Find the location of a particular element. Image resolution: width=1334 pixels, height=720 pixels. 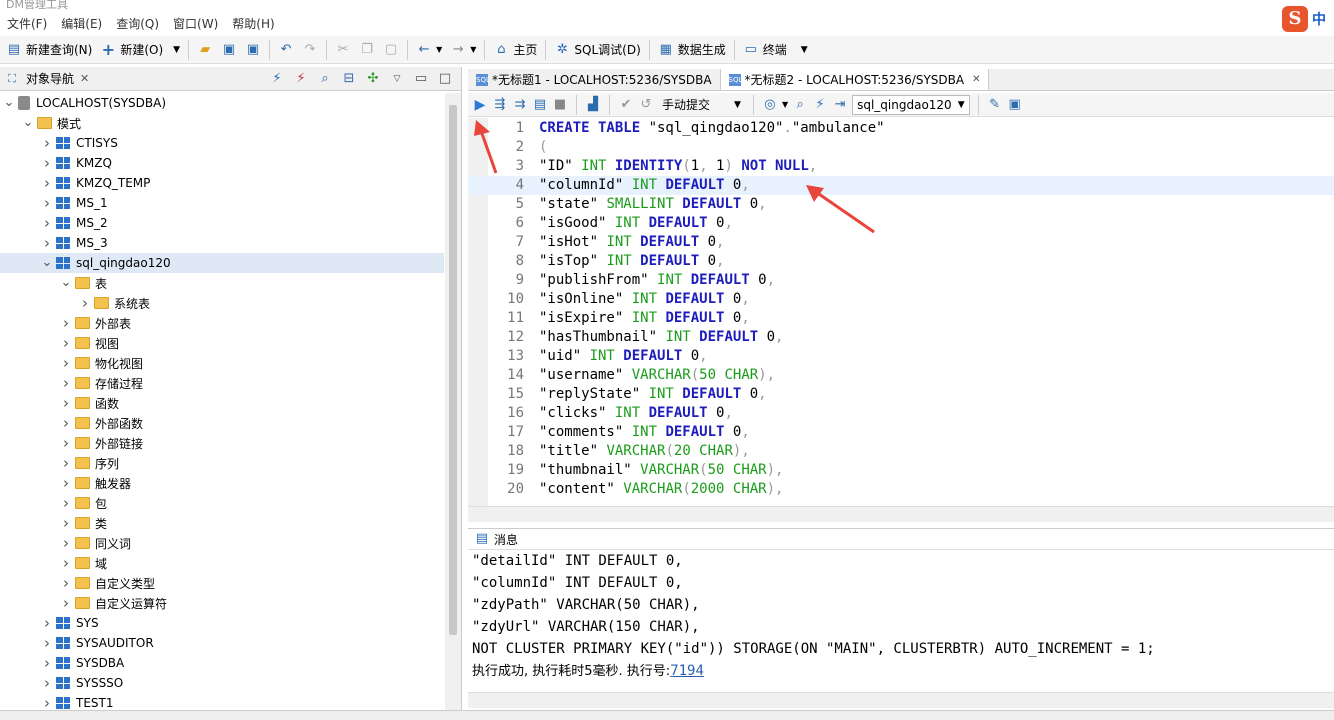

tree-node: › CTISYS is located at coordinates (222, 143).